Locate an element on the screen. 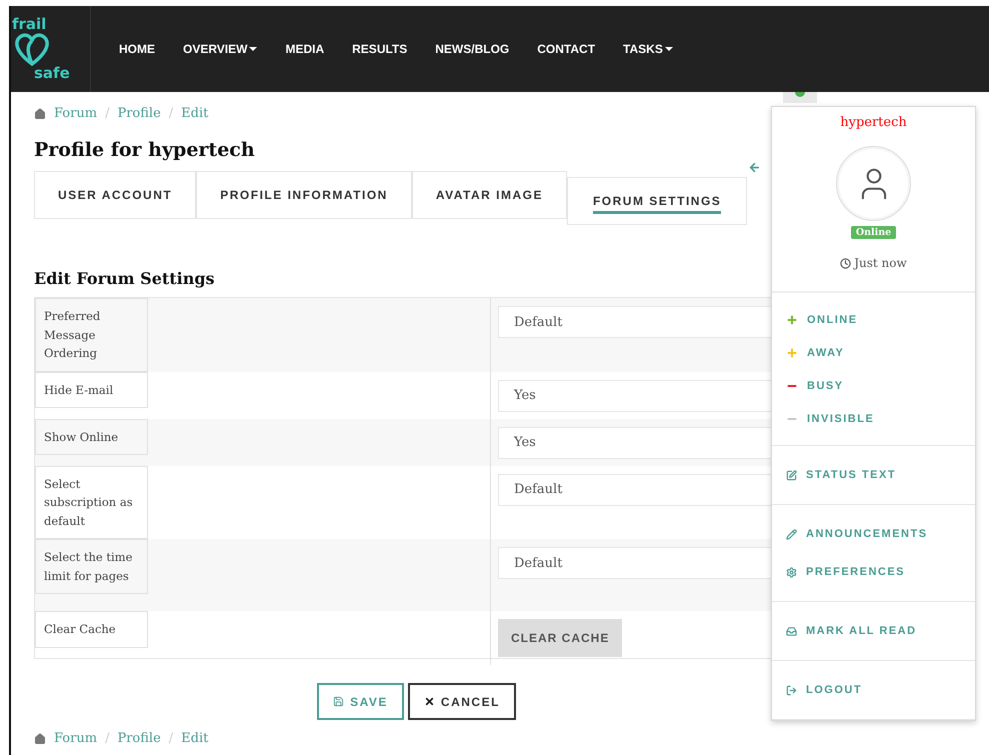 This screenshot has height=755, width=989. nav-link: HOME is located at coordinates (137, 49).